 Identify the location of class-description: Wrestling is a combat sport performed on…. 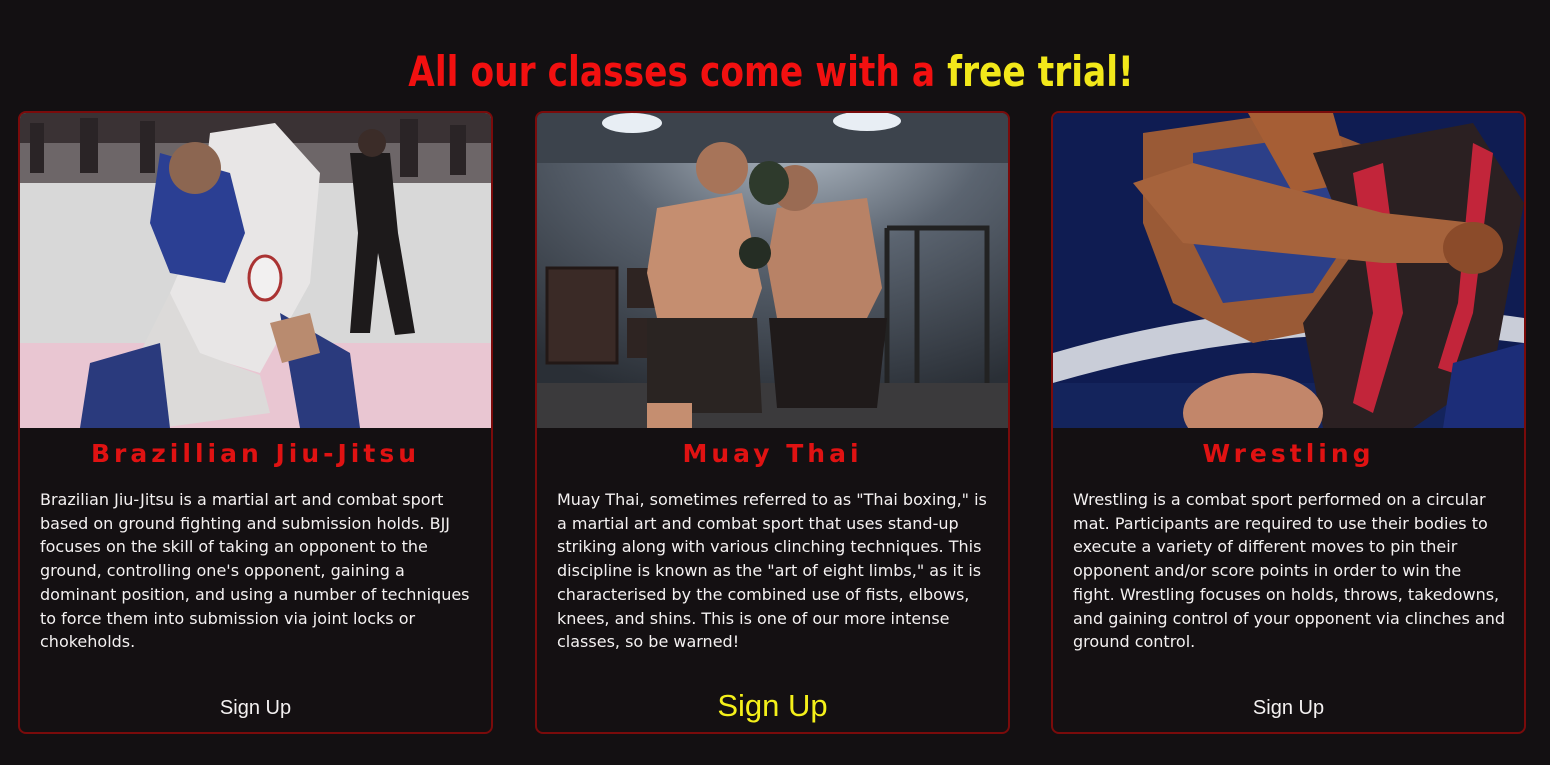
(1289, 571).